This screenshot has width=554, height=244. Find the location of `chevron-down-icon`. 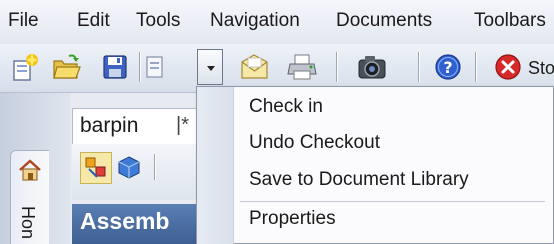

chevron-down-icon is located at coordinates (211, 68).